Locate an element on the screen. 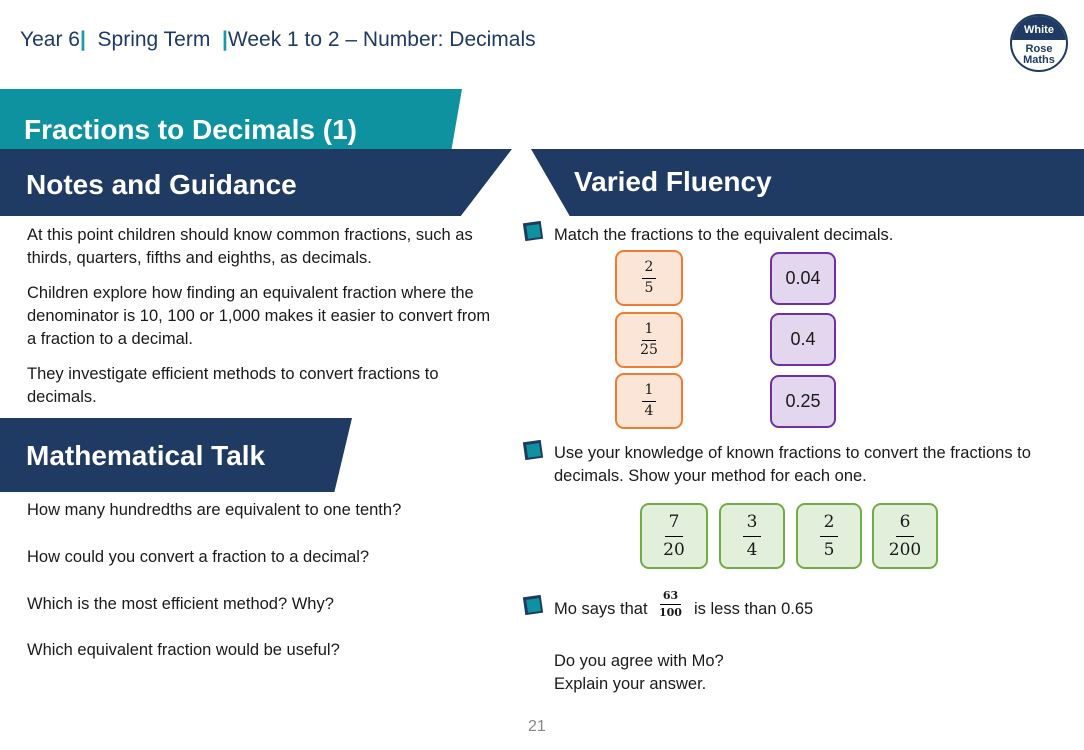  q3-suffix: is less than 0.65 is located at coordinates (754, 609).